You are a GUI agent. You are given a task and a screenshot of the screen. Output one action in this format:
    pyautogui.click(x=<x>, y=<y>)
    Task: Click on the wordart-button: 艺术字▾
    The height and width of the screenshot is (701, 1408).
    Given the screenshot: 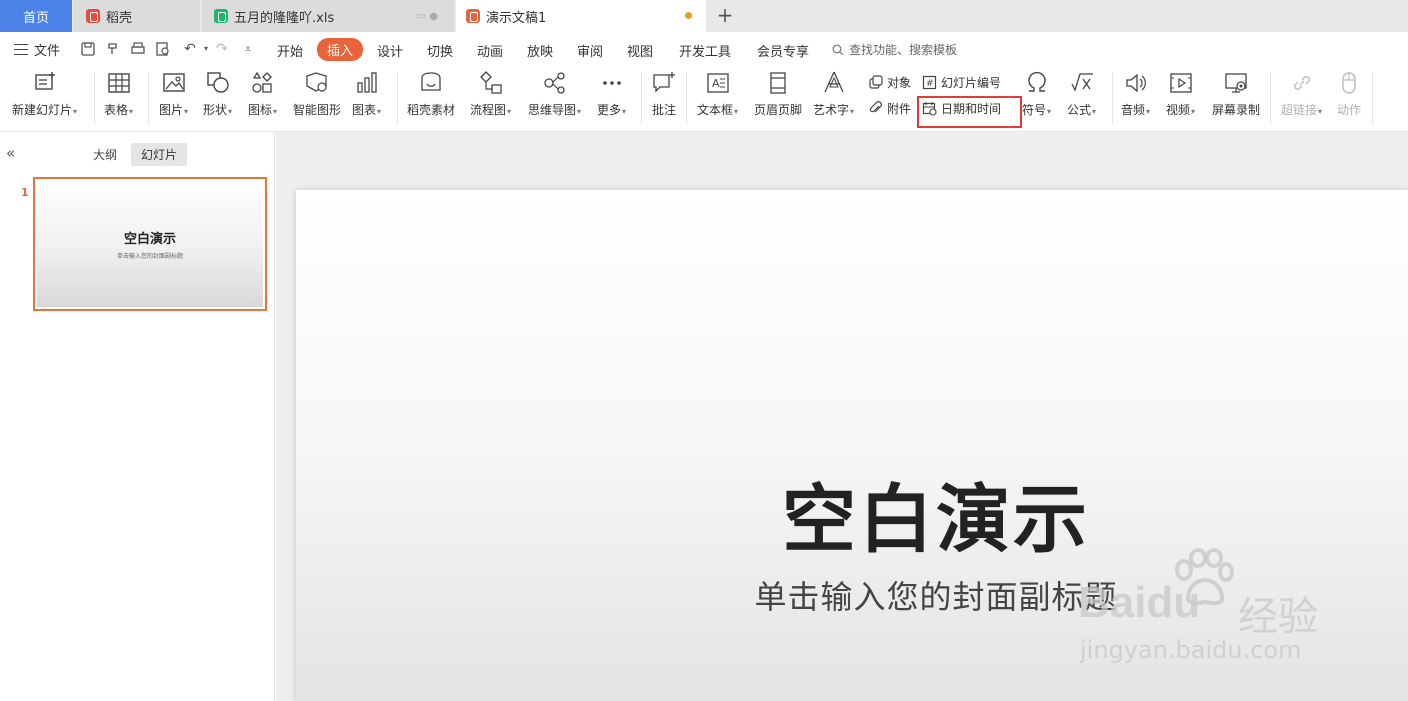 What is the action you would take?
    pyautogui.click(x=833, y=95)
    